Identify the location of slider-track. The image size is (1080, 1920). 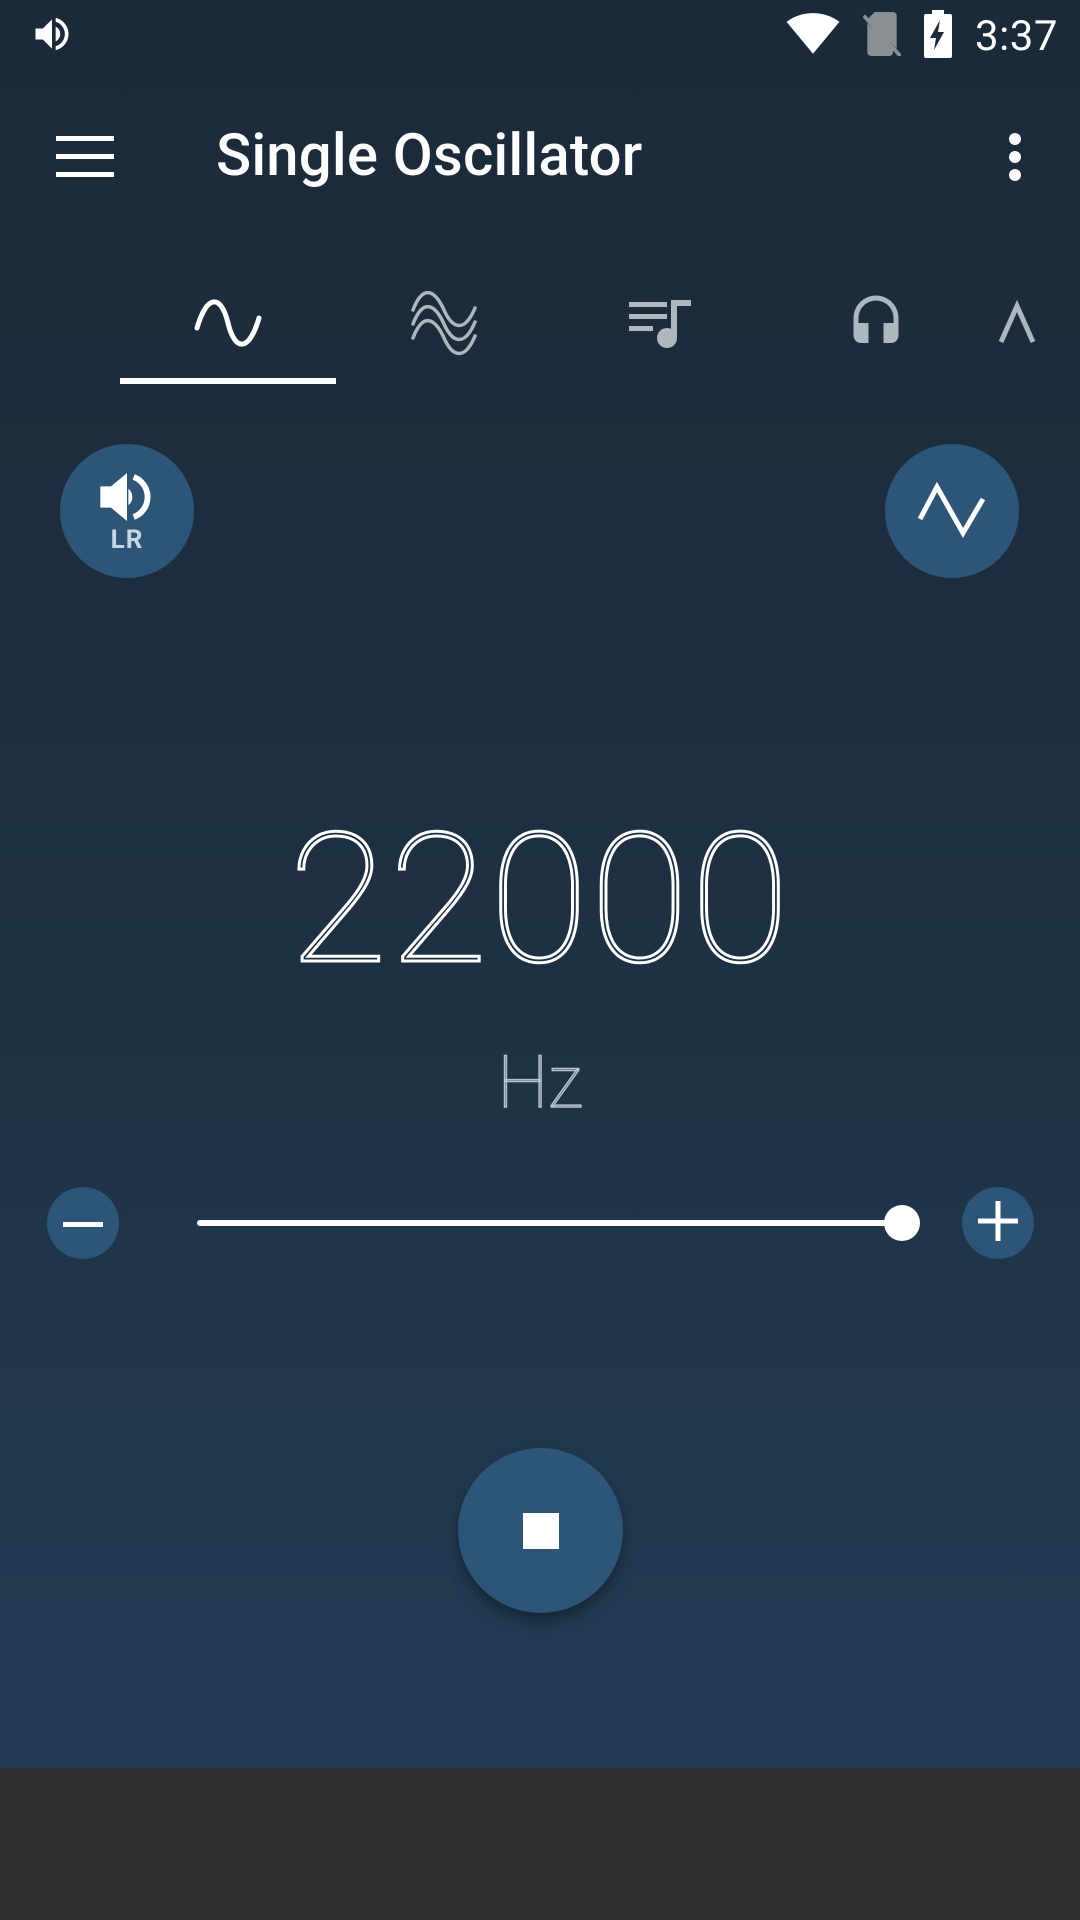
(549, 1223).